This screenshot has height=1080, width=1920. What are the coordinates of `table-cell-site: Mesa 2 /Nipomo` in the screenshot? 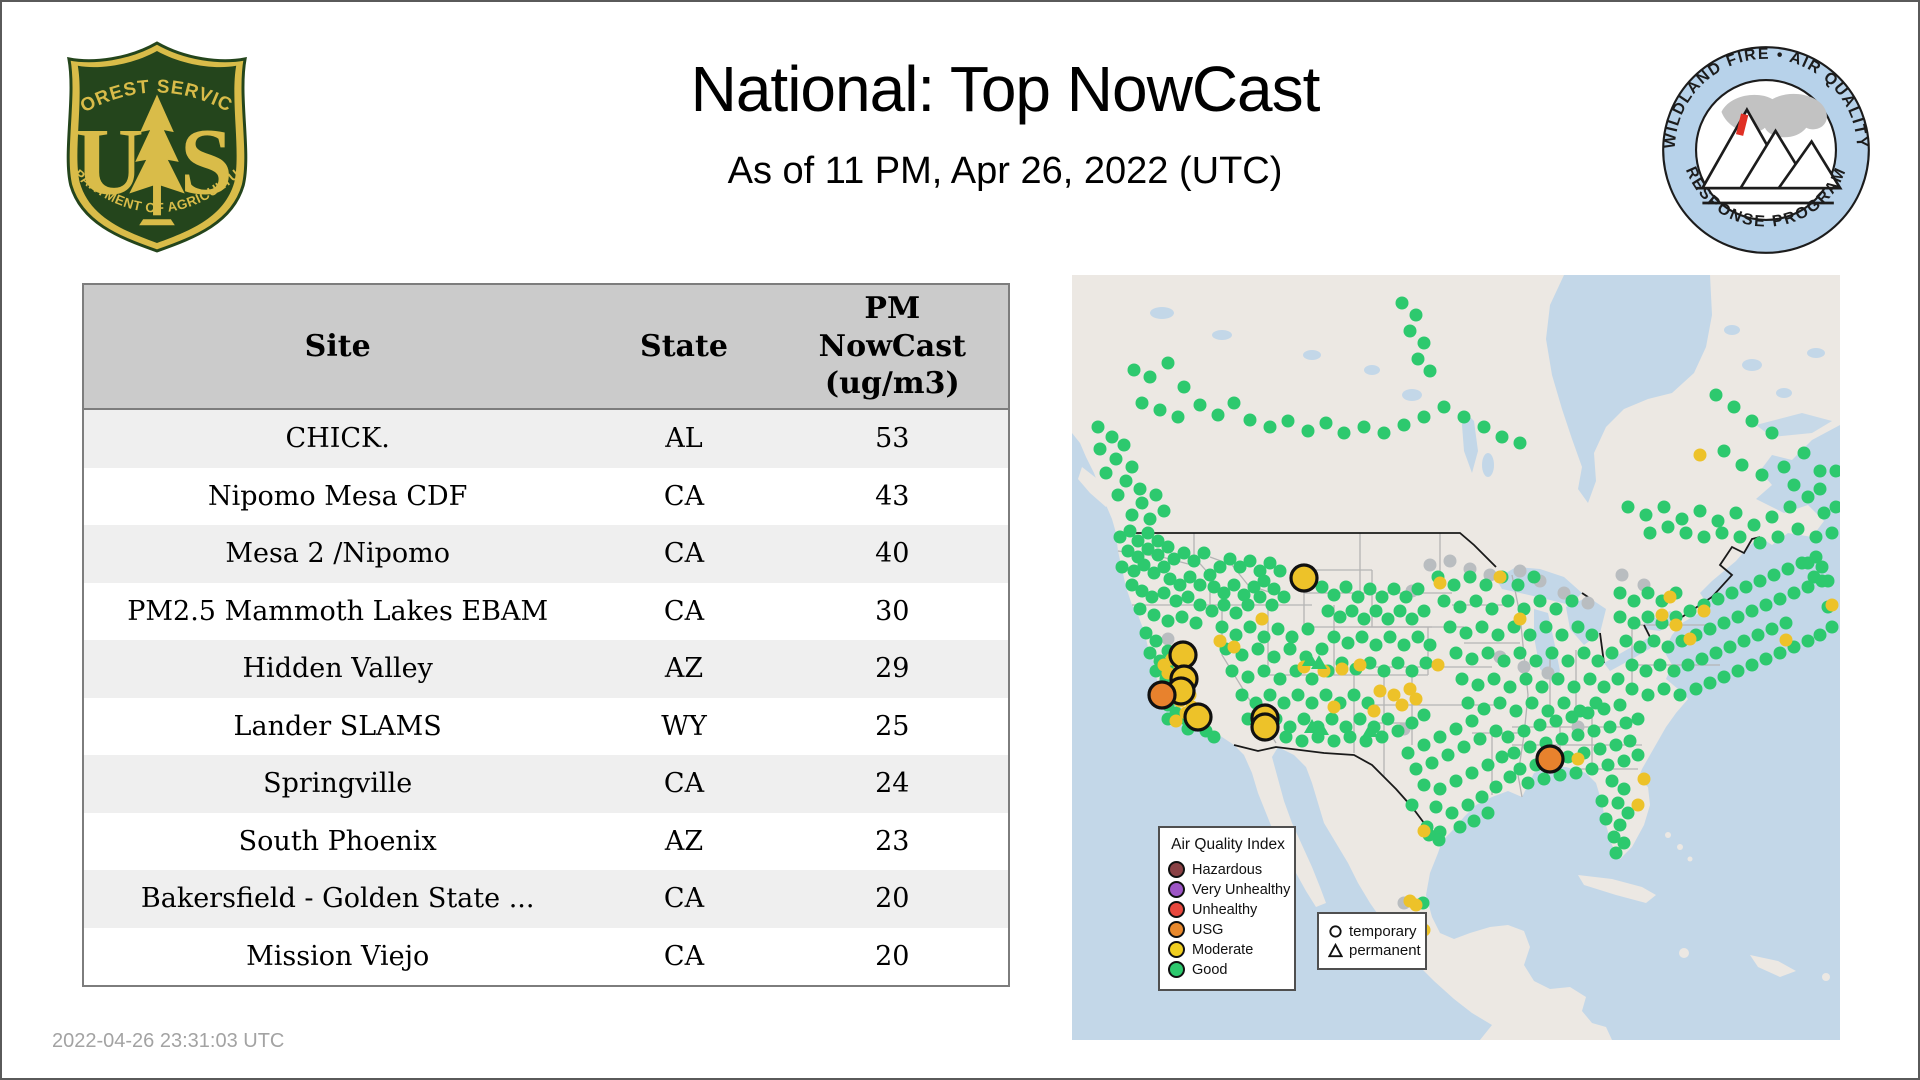 It's located at (337, 554).